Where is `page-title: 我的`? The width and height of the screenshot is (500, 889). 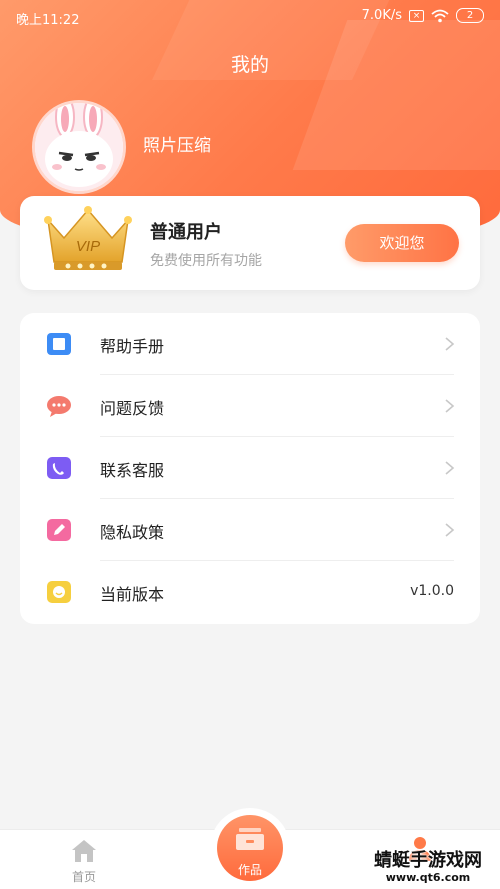
page-title: 我的 is located at coordinates (249, 65).